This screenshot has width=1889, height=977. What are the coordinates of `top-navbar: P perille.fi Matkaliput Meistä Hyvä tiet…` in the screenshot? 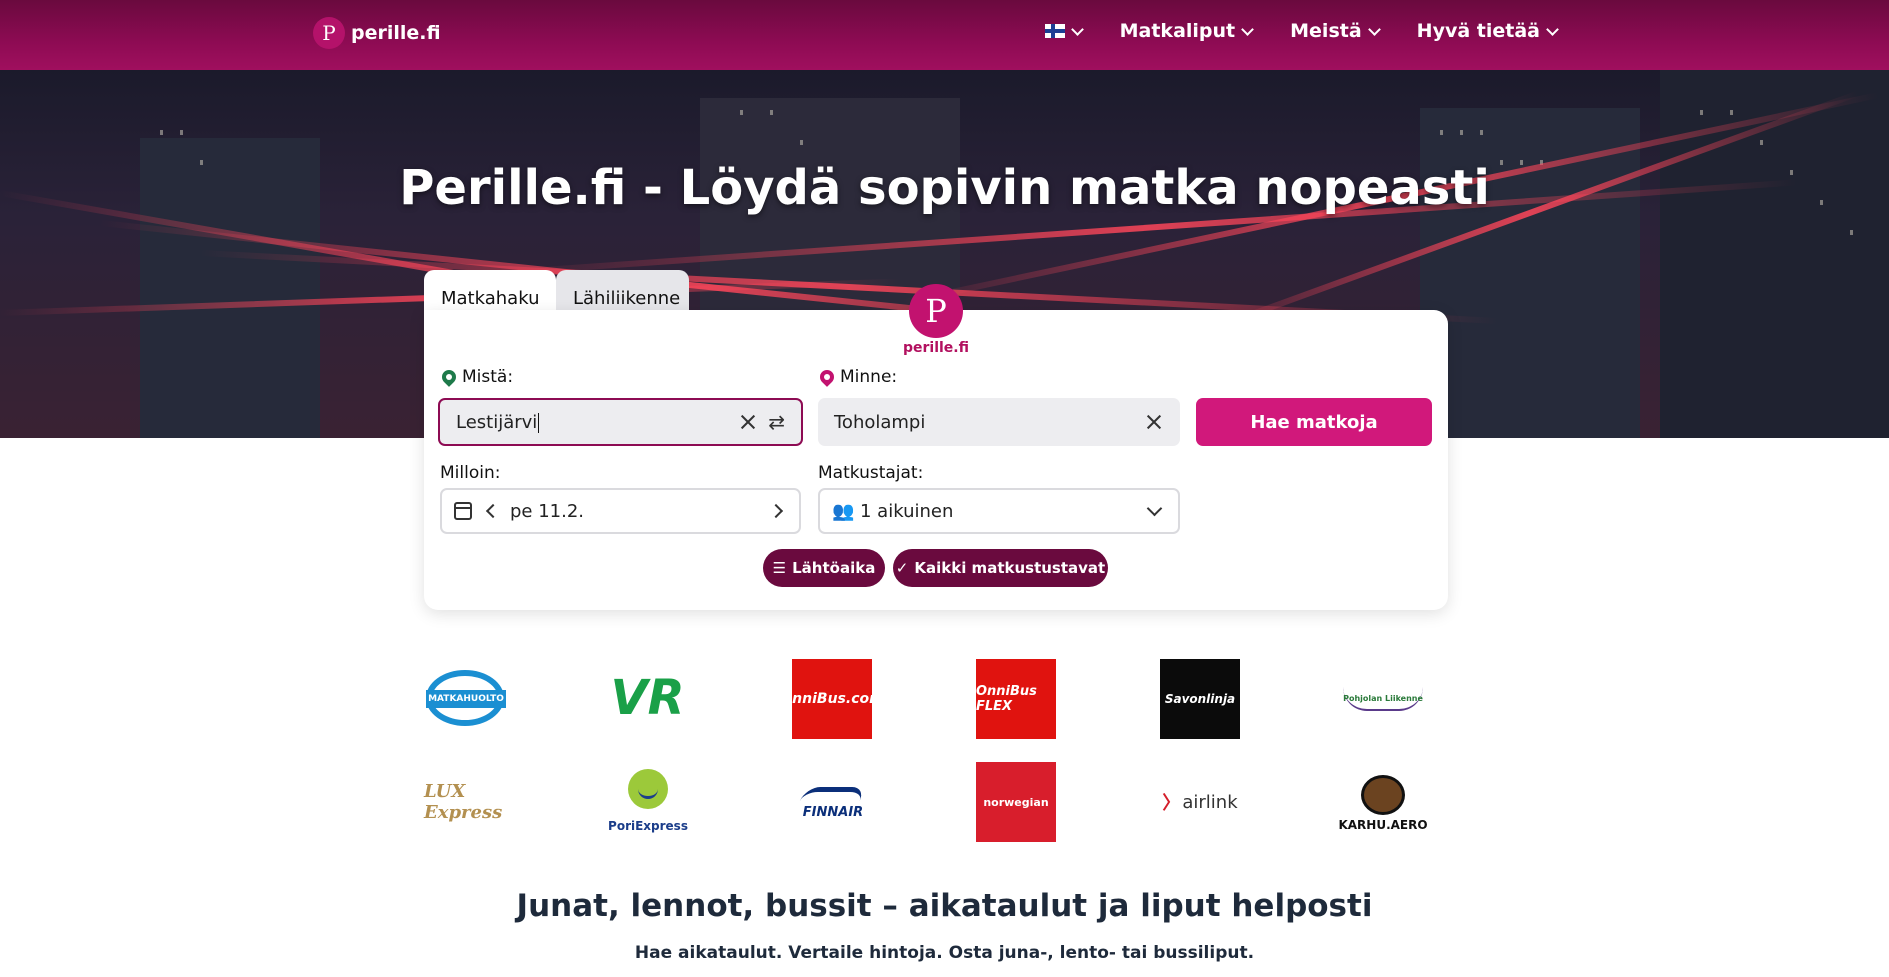 It's located at (944, 35).